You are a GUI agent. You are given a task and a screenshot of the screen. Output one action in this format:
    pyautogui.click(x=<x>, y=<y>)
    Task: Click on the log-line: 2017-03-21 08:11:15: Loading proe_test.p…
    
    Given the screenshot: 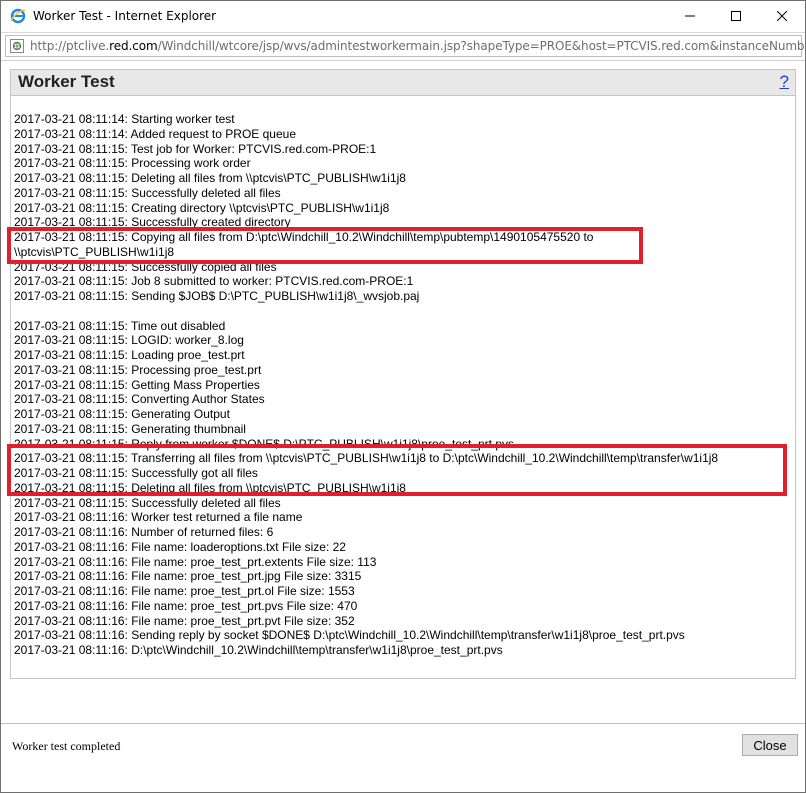 What is the action you would take?
    pyautogui.click(x=129, y=355)
    